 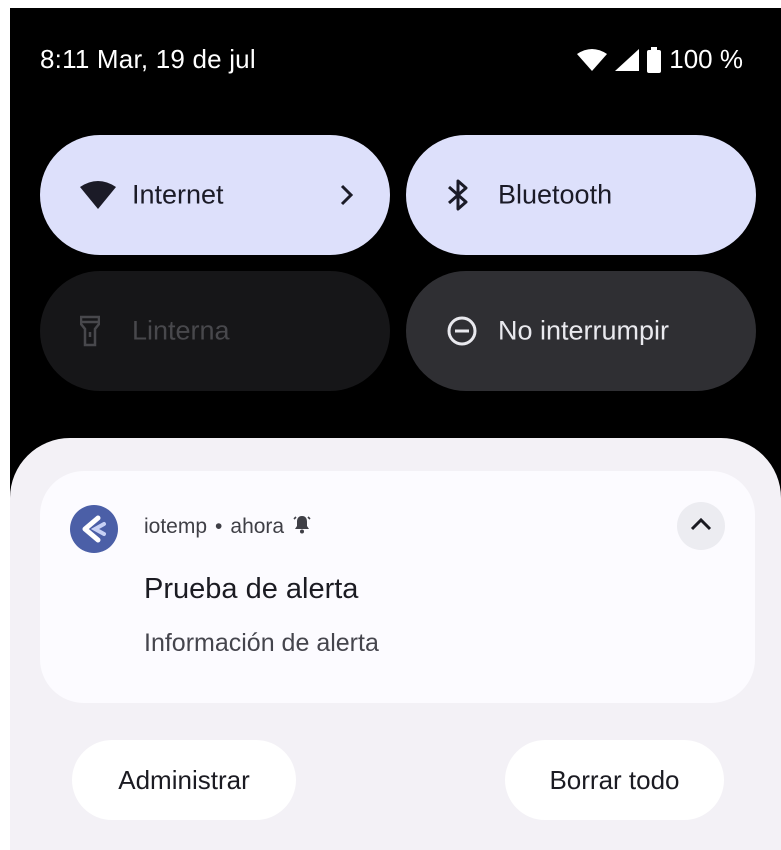 I want to click on status-date: Mar, 19 de jul, so click(x=176, y=59).